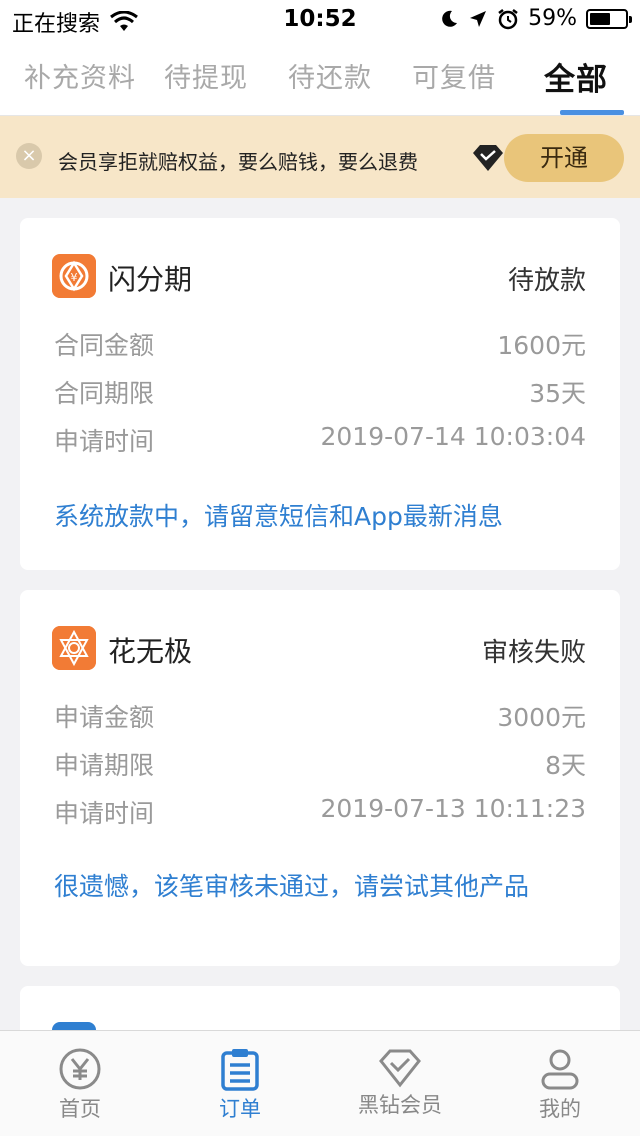 This screenshot has width=640, height=1136. I want to click on nav-home-label: 首页, so click(80, 1109).